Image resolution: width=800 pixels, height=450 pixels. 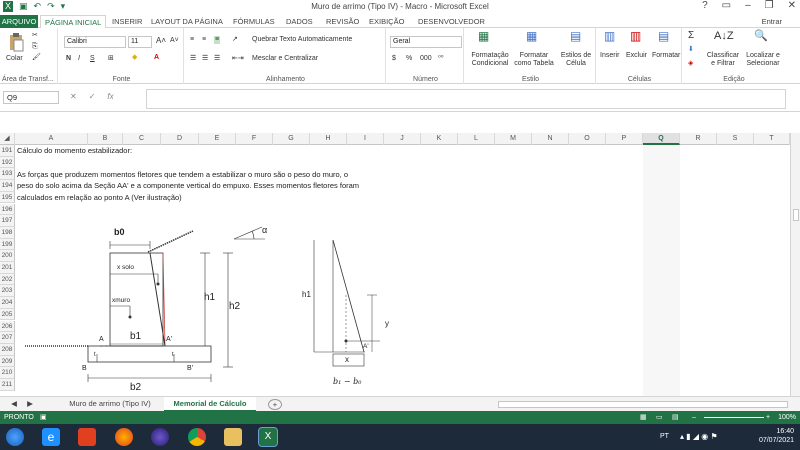 What do you see at coordinates (735, 139) in the screenshot?
I see `column-header: S` at bounding box center [735, 139].